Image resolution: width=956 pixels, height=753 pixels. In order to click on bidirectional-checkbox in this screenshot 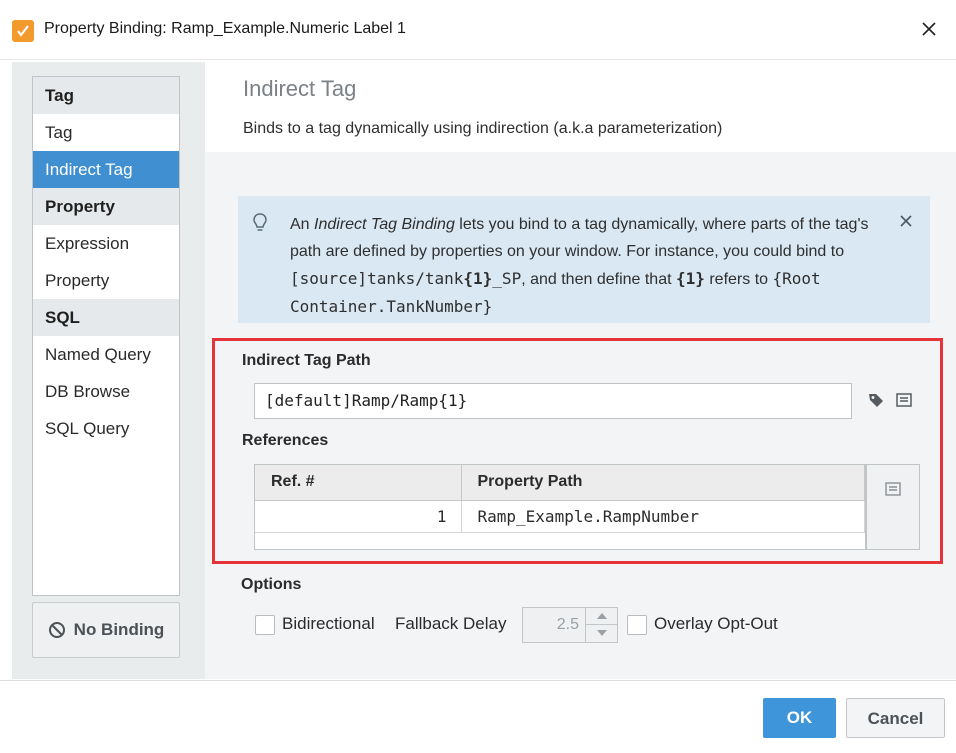, I will do `click(265, 625)`.